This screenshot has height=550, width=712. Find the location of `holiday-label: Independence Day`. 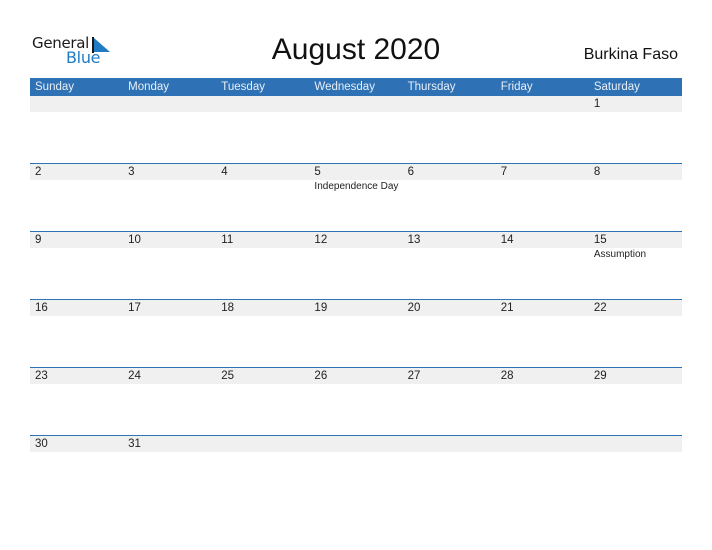

holiday-label: Independence Day is located at coordinates (356, 186).